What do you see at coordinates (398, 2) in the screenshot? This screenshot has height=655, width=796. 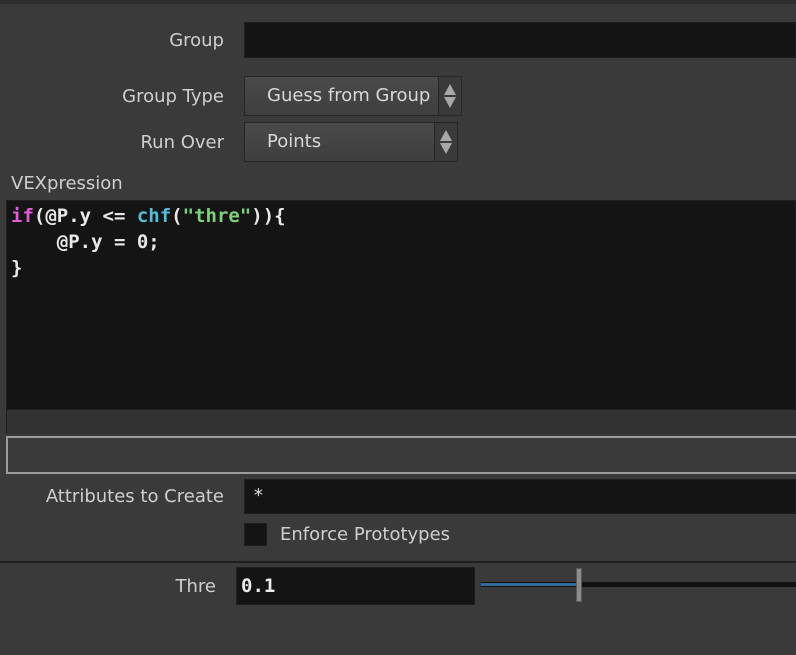 I see `top-divider` at bounding box center [398, 2].